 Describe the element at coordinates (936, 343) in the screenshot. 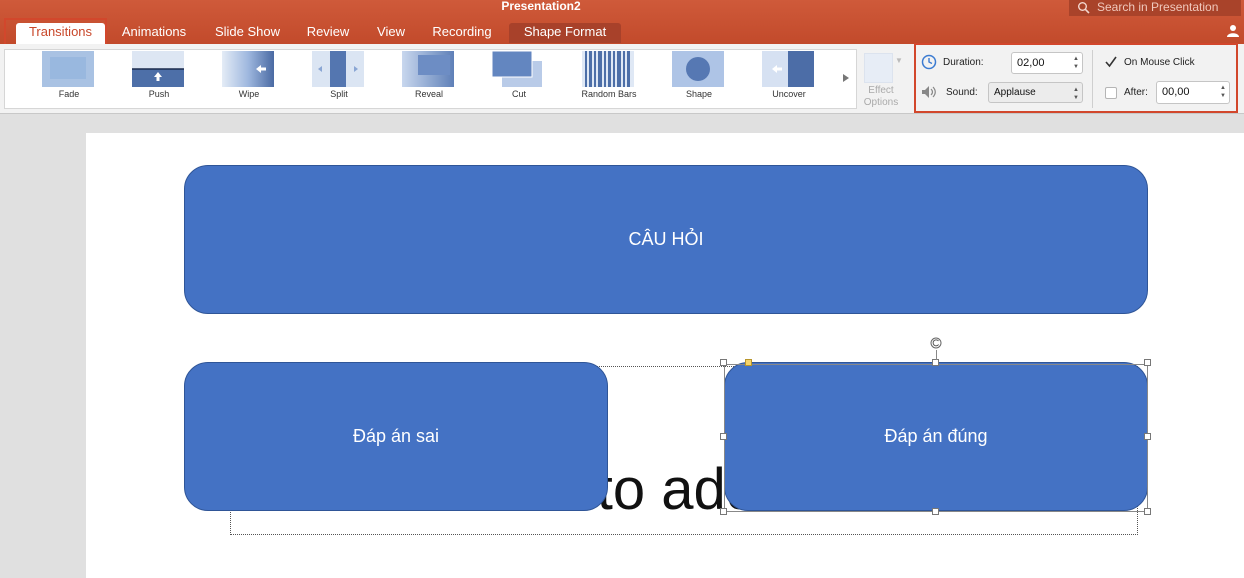

I see `rotate-handle-icon` at that location.